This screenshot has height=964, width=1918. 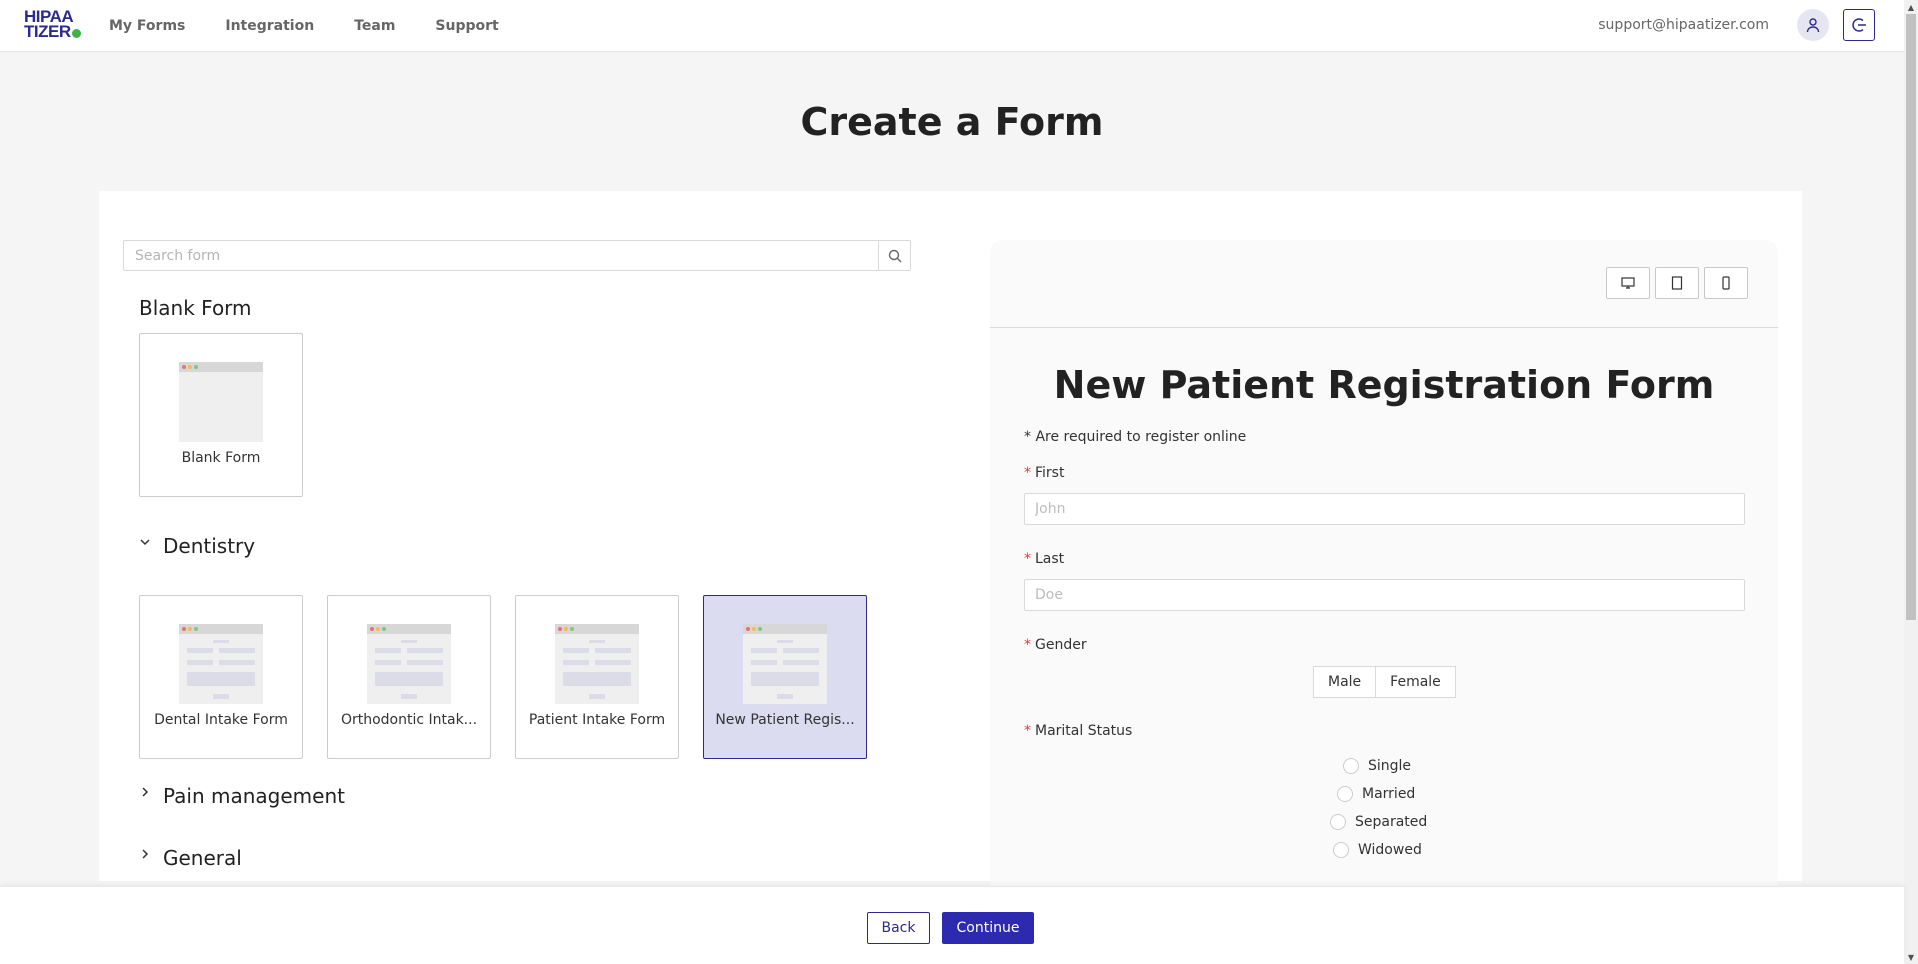 What do you see at coordinates (1416, 682) in the screenshot?
I see `gender-option-female: Female` at bounding box center [1416, 682].